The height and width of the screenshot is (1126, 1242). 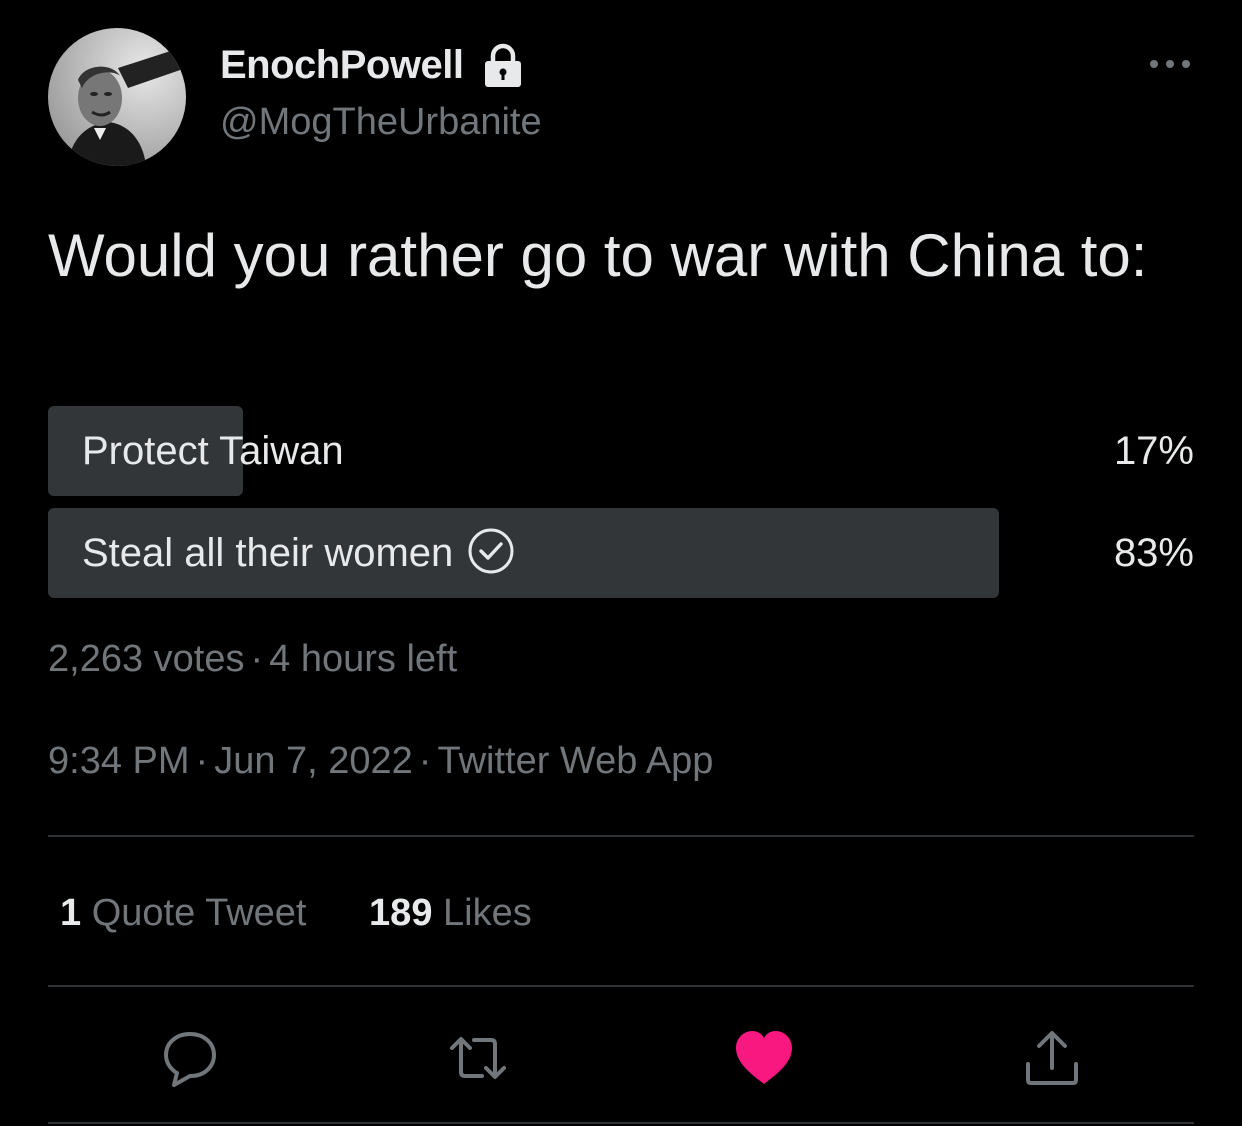 I want to click on tweet-date: Jun 7, 2022, so click(x=313, y=761).